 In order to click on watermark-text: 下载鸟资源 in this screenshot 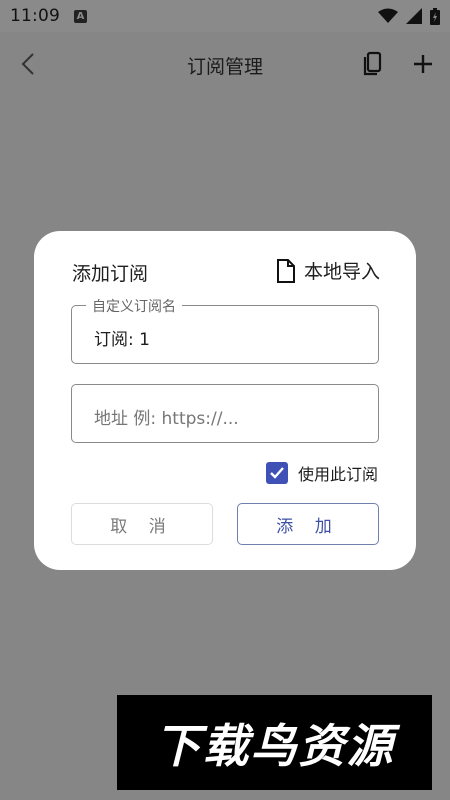, I will do `click(274, 745)`.